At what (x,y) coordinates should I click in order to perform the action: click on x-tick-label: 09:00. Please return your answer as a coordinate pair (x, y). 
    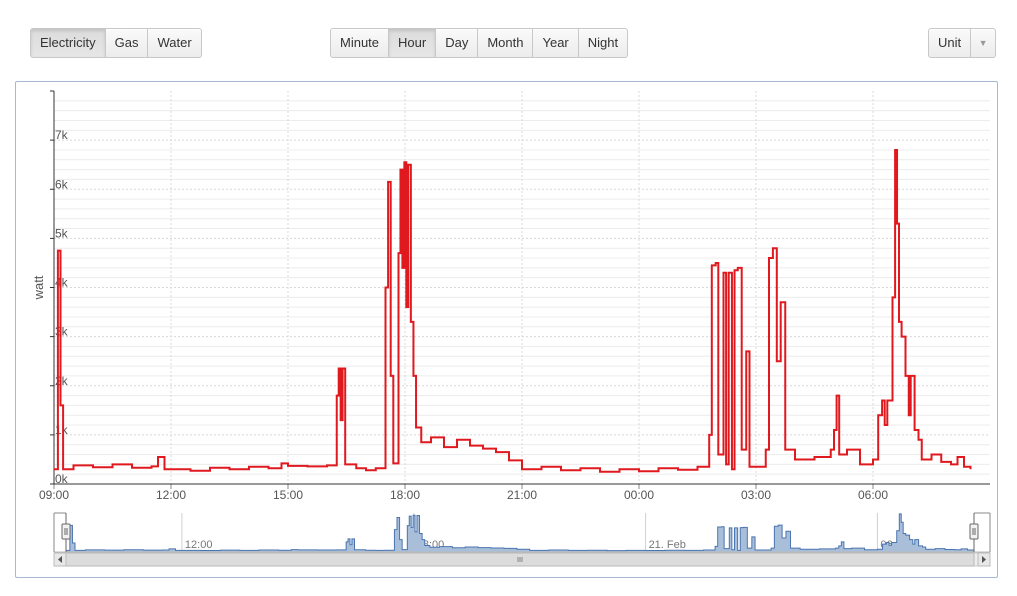
    Looking at the image, I should click on (54, 495).